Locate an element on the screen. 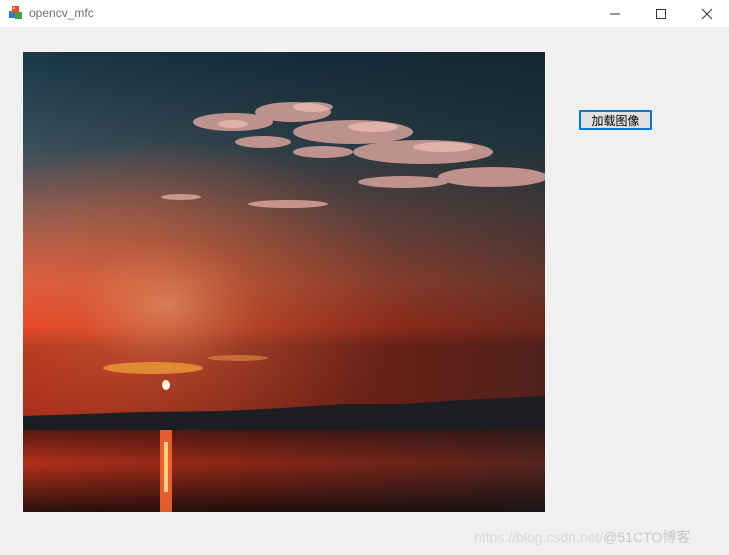  load-image-button: 加载图像 is located at coordinates (615, 120).